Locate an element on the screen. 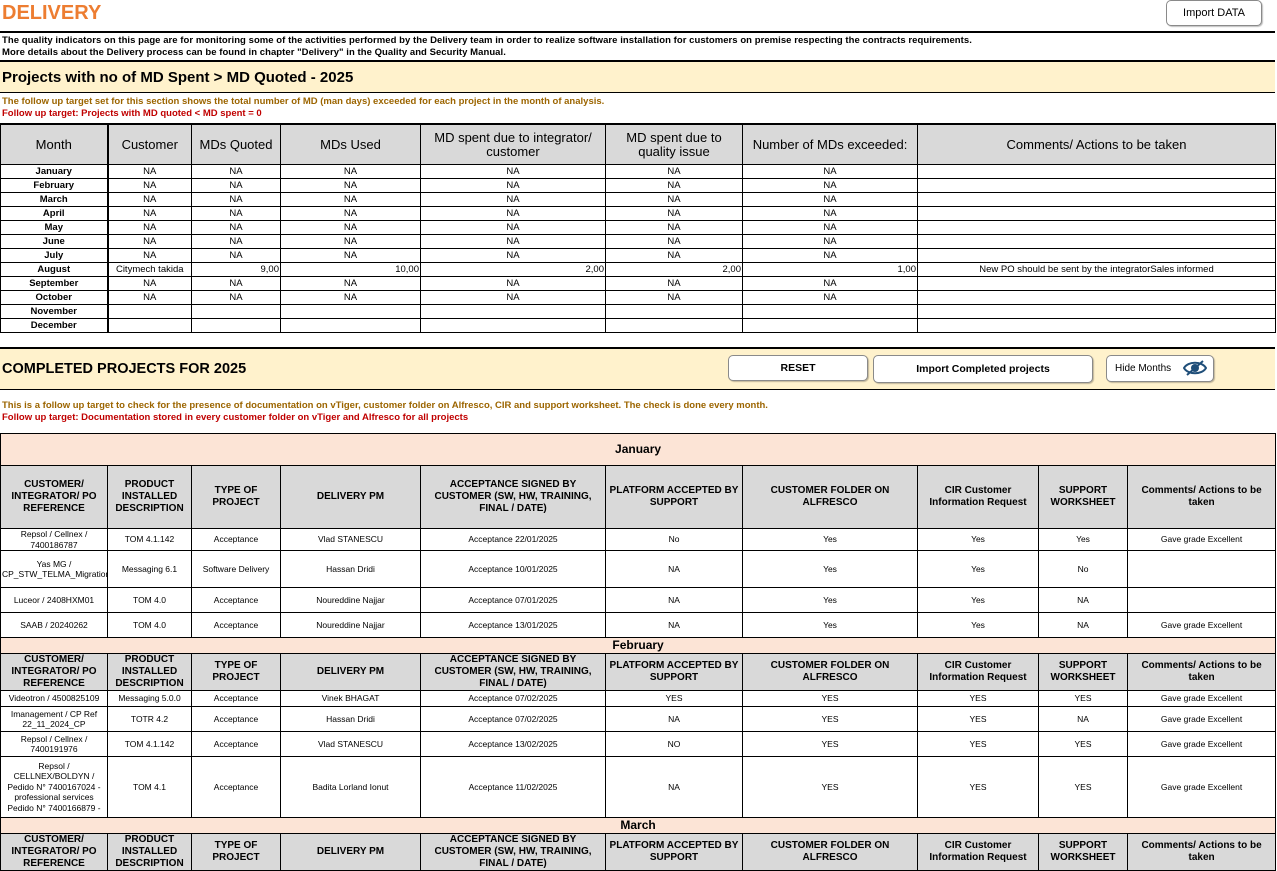 The image size is (1277, 871). md-header-cell: Customer is located at coordinates (149, 144).